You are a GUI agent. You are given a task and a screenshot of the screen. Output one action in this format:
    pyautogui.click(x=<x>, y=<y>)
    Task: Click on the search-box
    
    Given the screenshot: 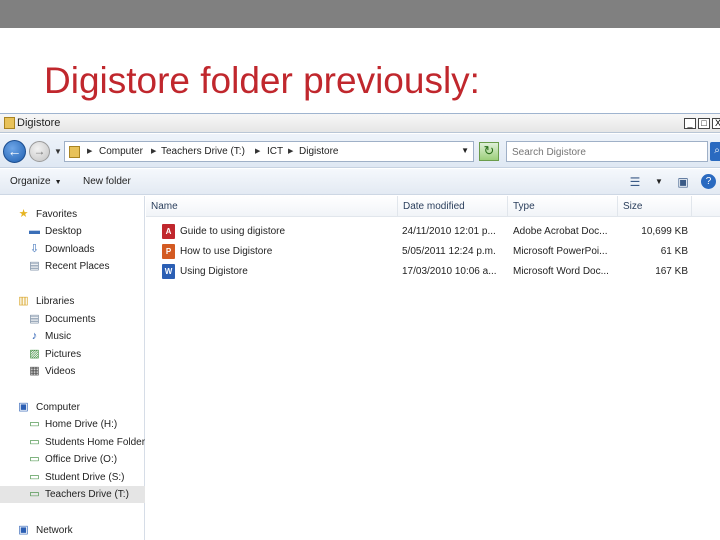 What is the action you would take?
    pyautogui.click(x=607, y=151)
    